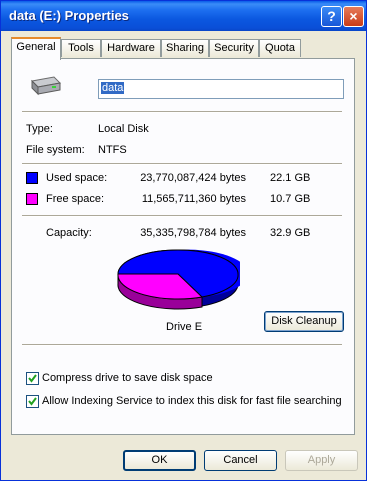 The width and height of the screenshot is (367, 481). Describe the element at coordinates (290, 233) in the screenshot. I see `capacity-size: 32.9 GB` at that location.